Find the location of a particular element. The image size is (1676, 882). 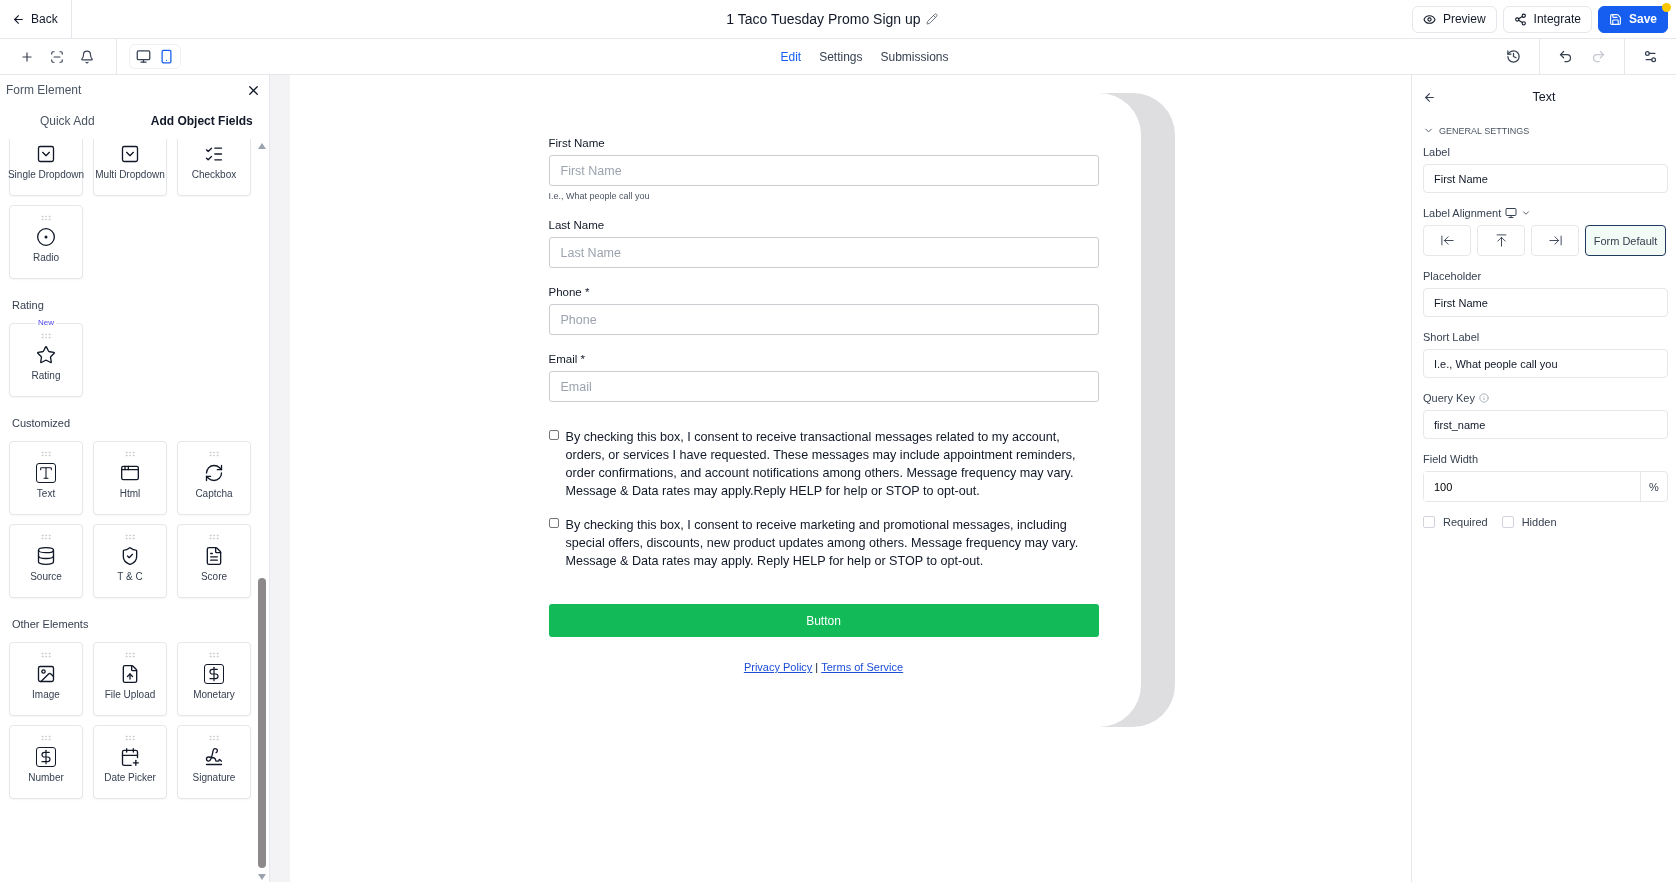

element-tile: Source is located at coordinates (46, 561).